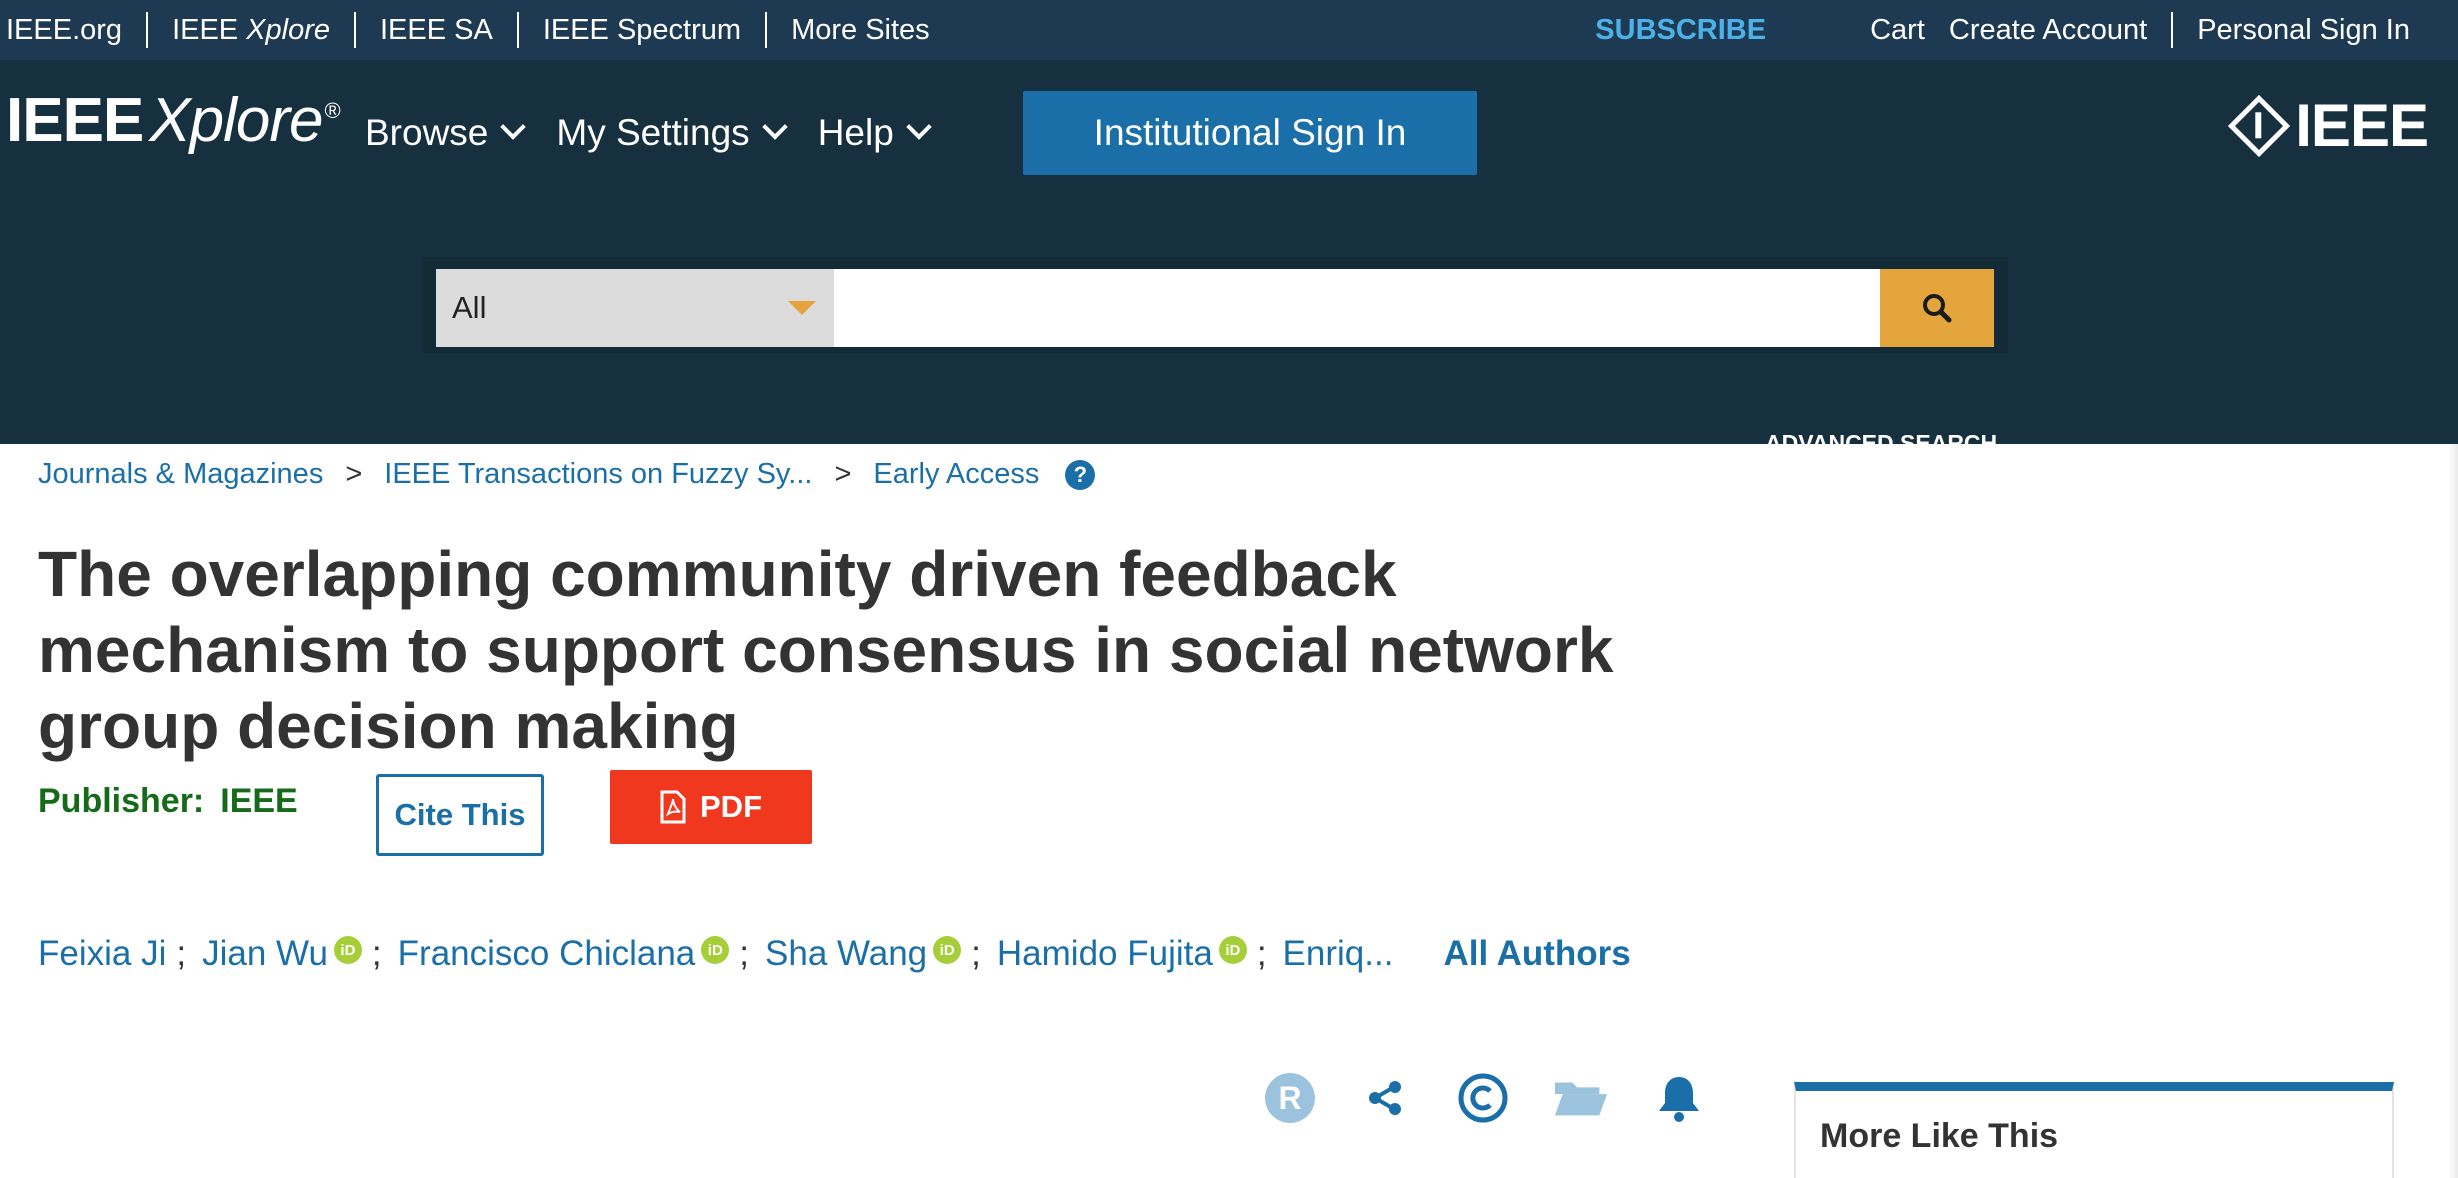 The height and width of the screenshot is (1178, 2458). I want to click on nav-help: Help, so click(874, 133).